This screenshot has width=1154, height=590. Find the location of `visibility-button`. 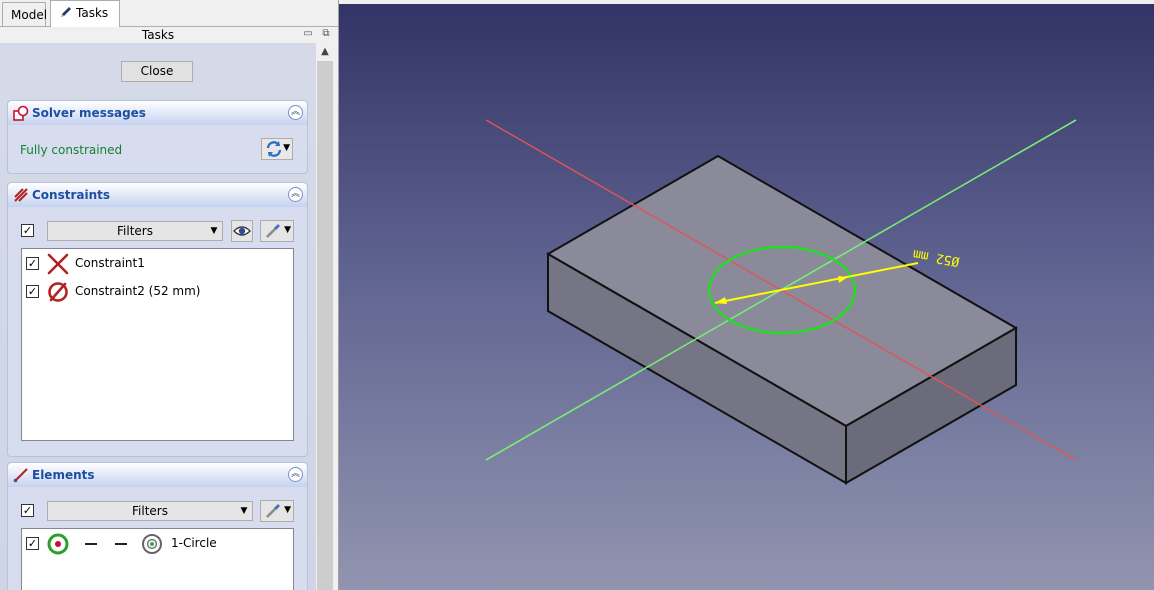

visibility-button is located at coordinates (242, 231).